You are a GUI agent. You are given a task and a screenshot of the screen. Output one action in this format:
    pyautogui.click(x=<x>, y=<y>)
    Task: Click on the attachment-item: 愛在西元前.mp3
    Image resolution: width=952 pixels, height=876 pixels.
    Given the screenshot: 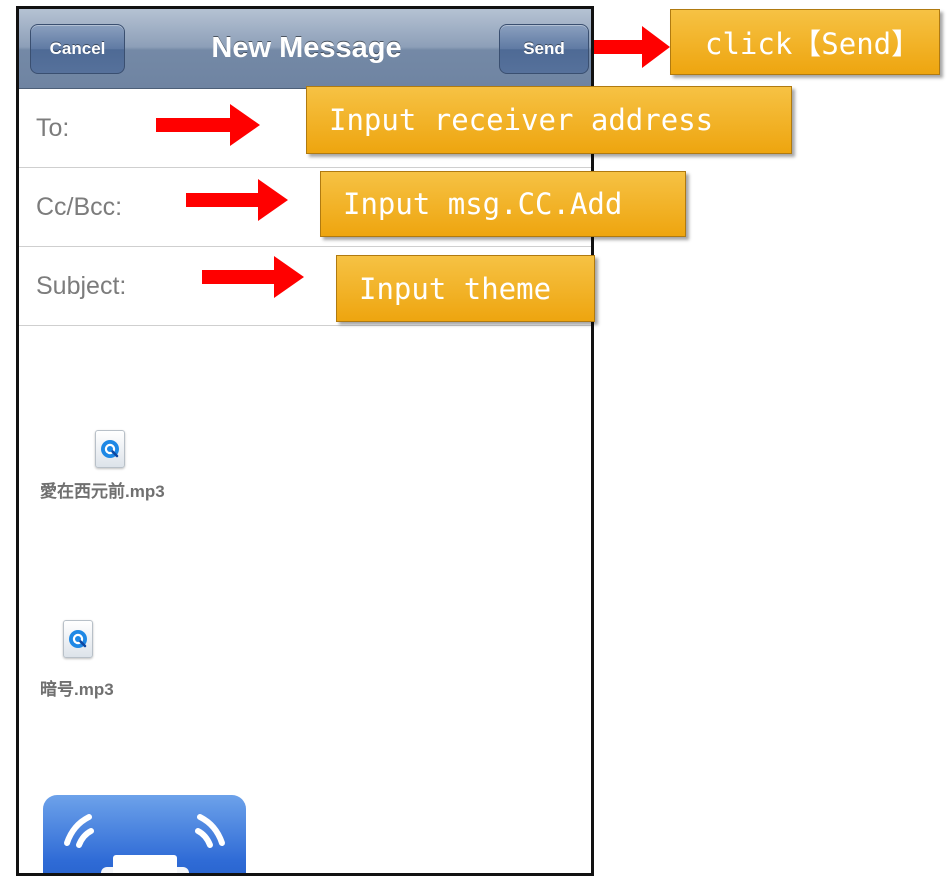 What is the action you would take?
    pyautogui.click(x=137, y=475)
    